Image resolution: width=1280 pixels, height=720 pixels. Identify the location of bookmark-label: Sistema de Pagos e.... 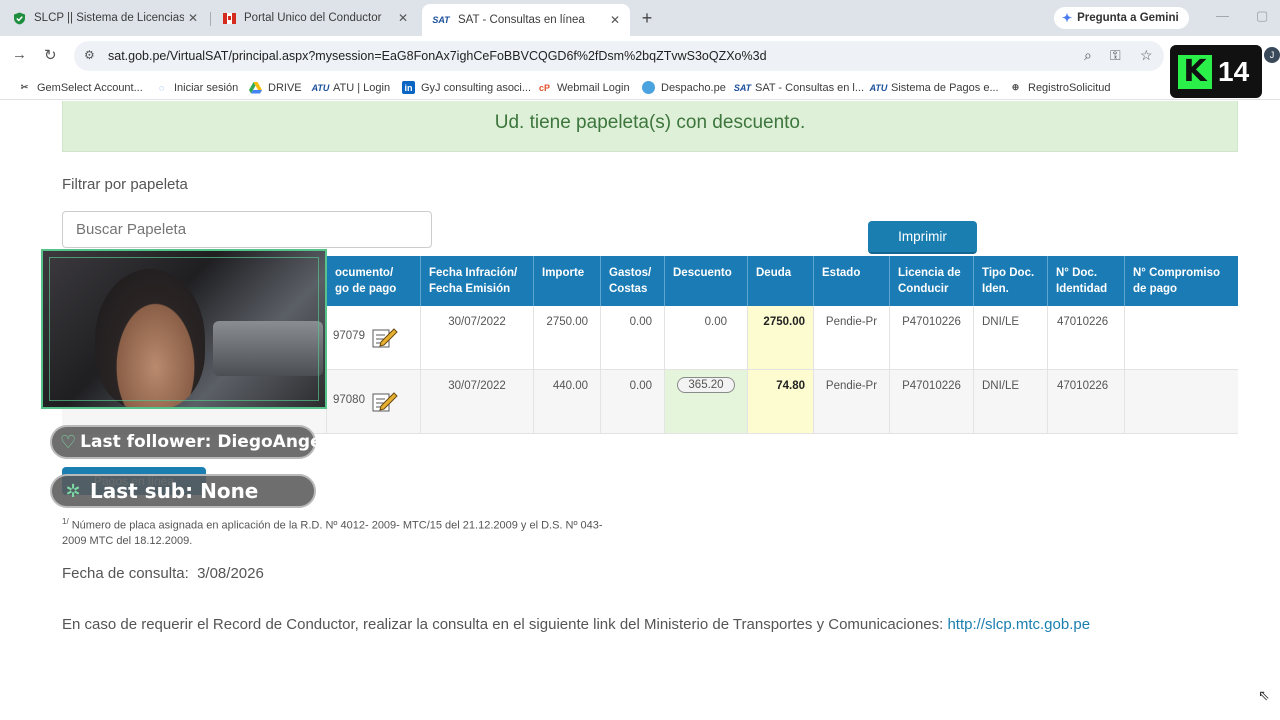
(945, 87).